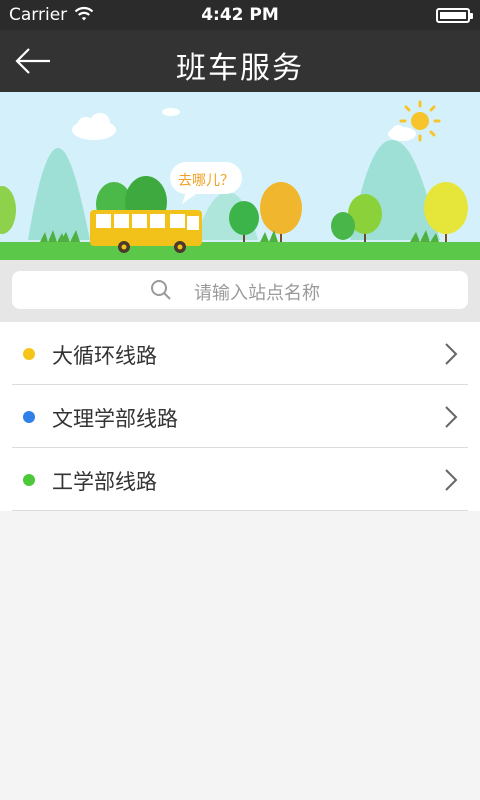 The width and height of the screenshot is (480, 800). I want to click on status-bar: Carrier 4:42 PM, so click(240, 15).